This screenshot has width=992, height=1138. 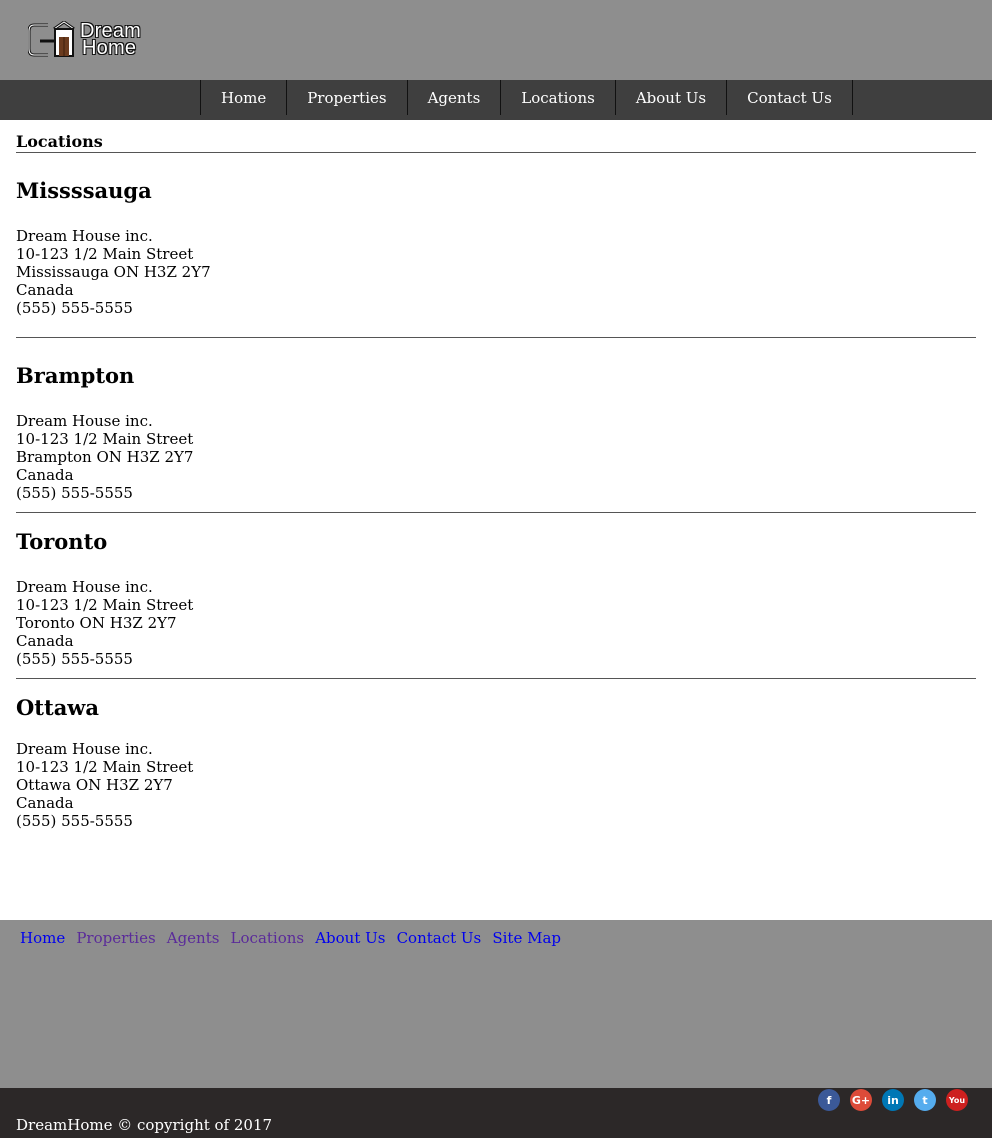 What do you see at coordinates (829, 1100) in the screenshot?
I see `facebook-icon: f` at bounding box center [829, 1100].